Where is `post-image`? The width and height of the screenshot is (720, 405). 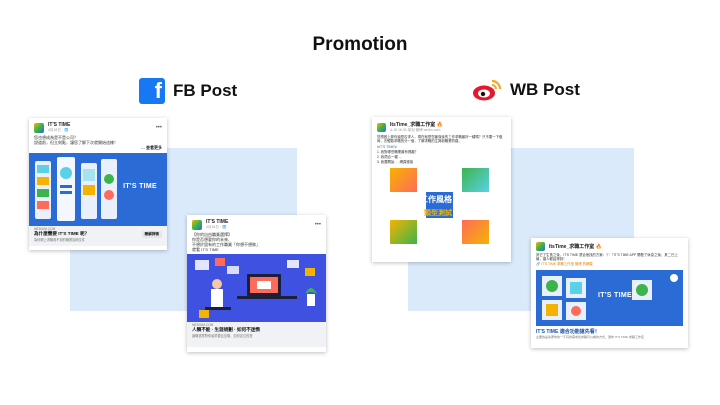 post-image is located at coordinates (256, 288).